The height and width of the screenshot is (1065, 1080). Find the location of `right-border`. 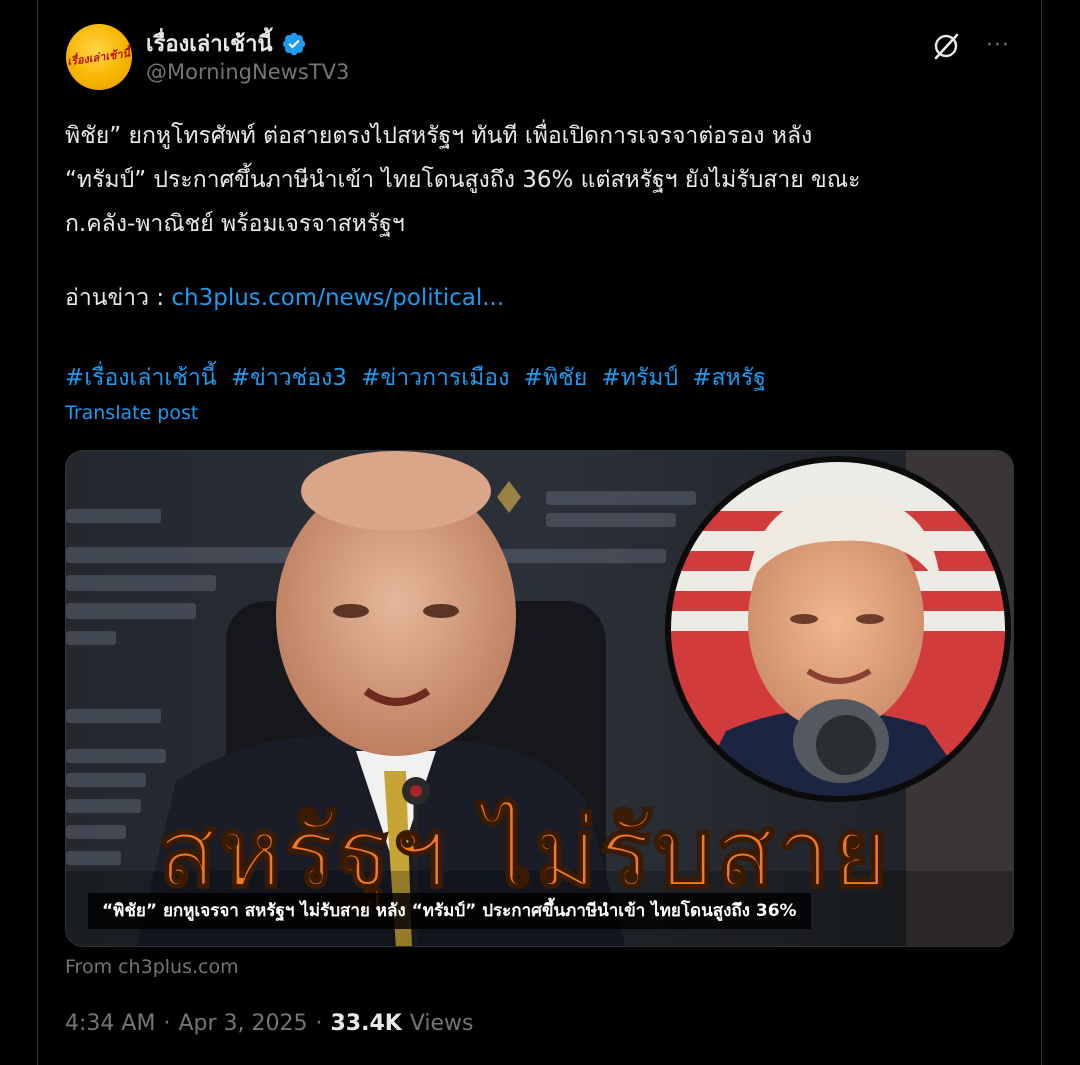

right-border is located at coordinates (1041, 532).